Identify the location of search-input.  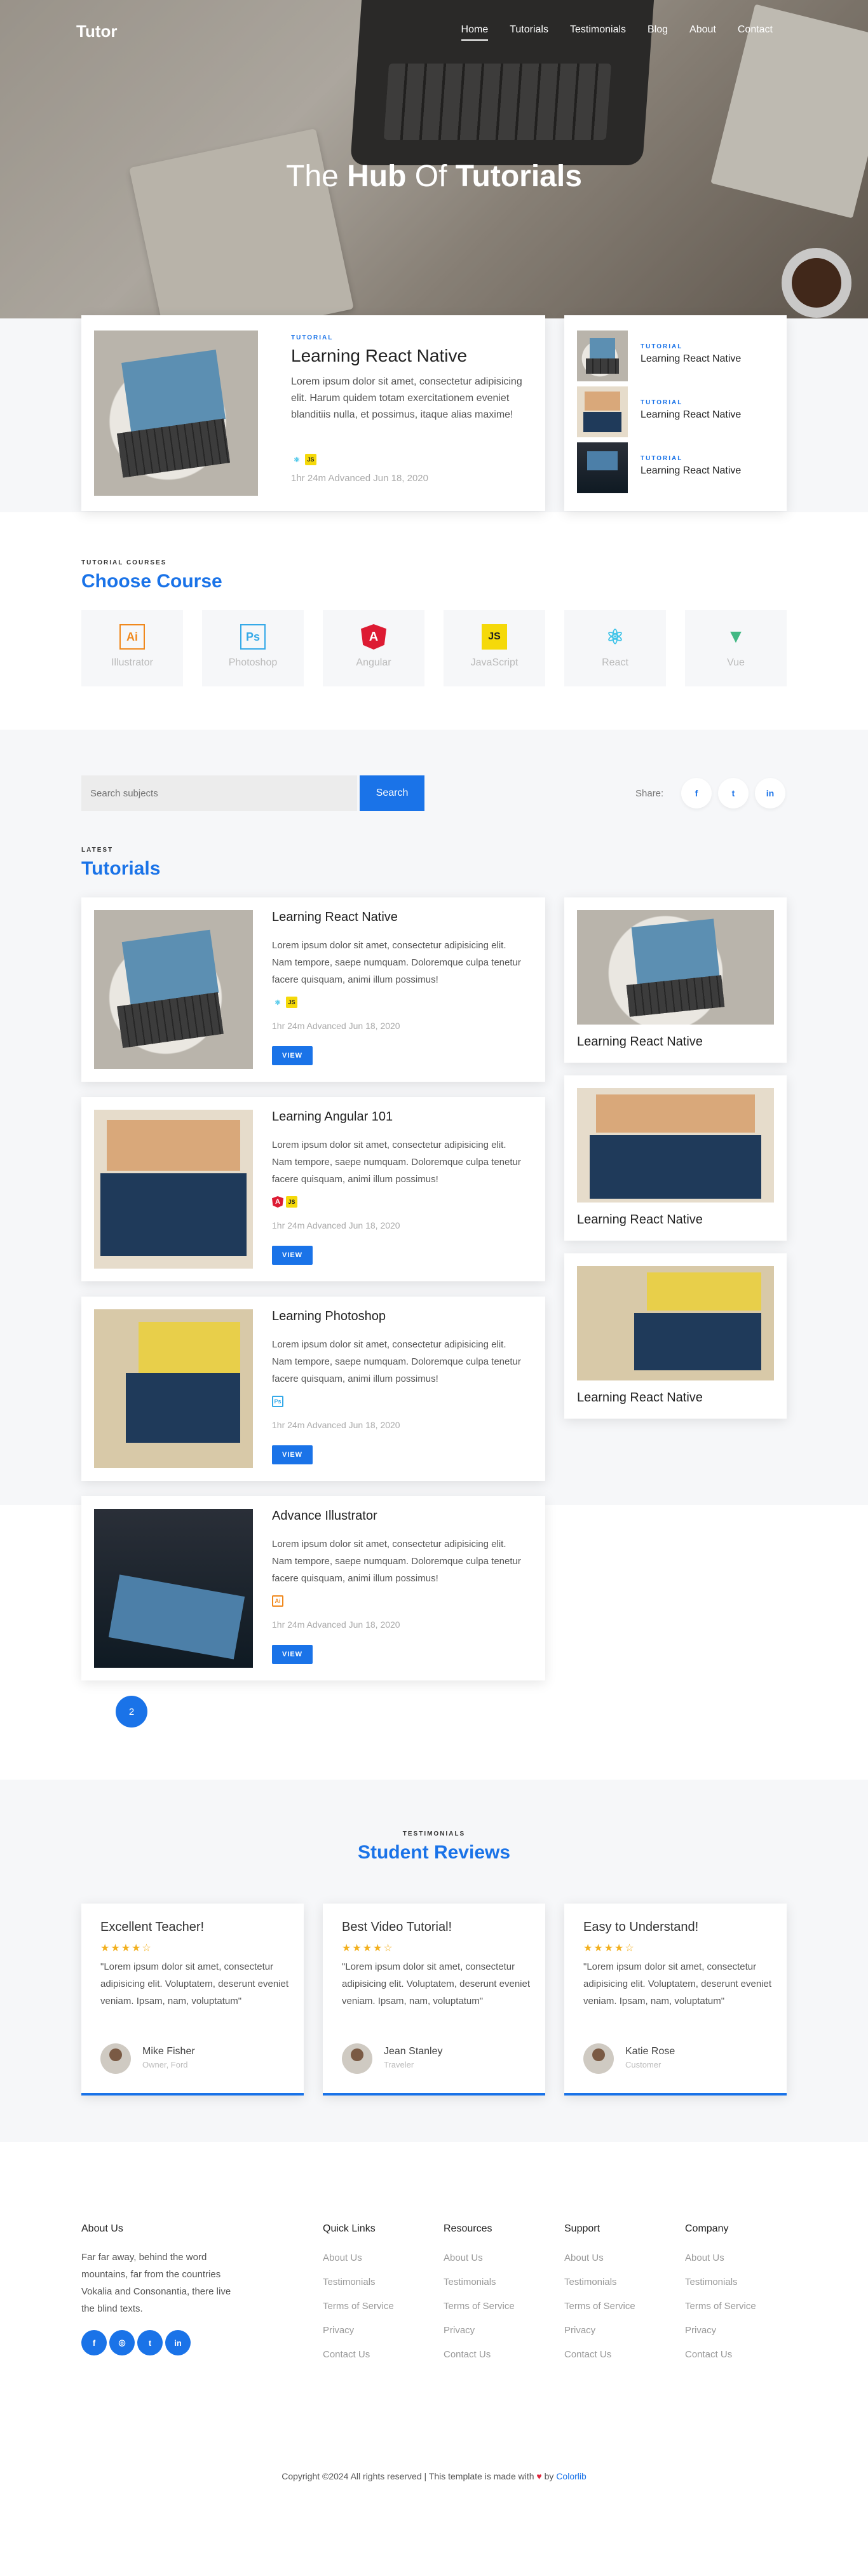
(219, 793).